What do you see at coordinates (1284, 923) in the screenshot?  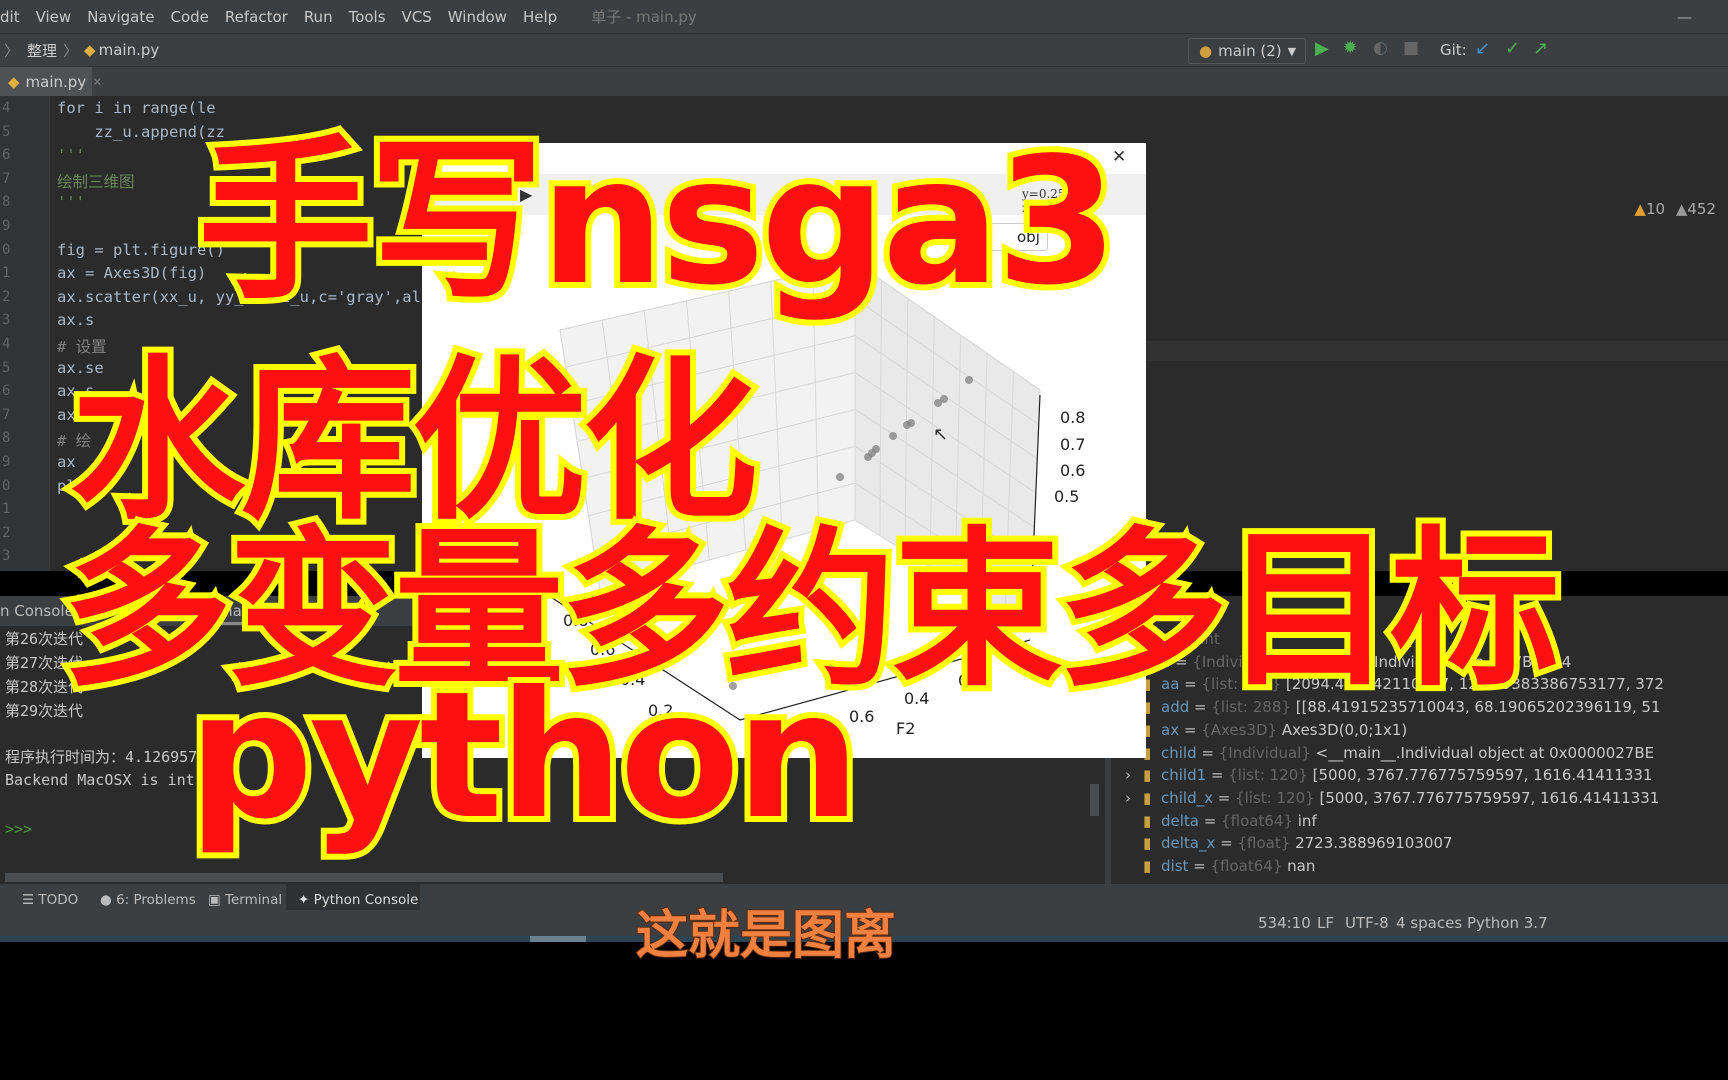 I see `caret-position: 534:10` at bounding box center [1284, 923].